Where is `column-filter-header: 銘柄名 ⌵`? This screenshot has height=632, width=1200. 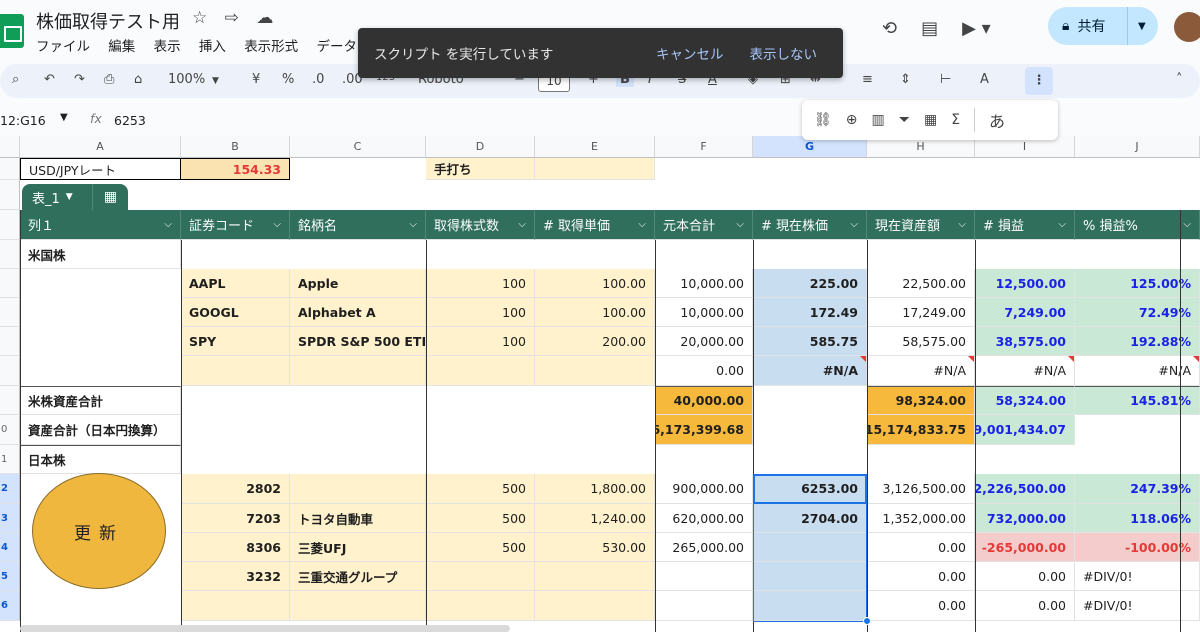
column-filter-header: 銘柄名 ⌵ is located at coordinates (358, 225).